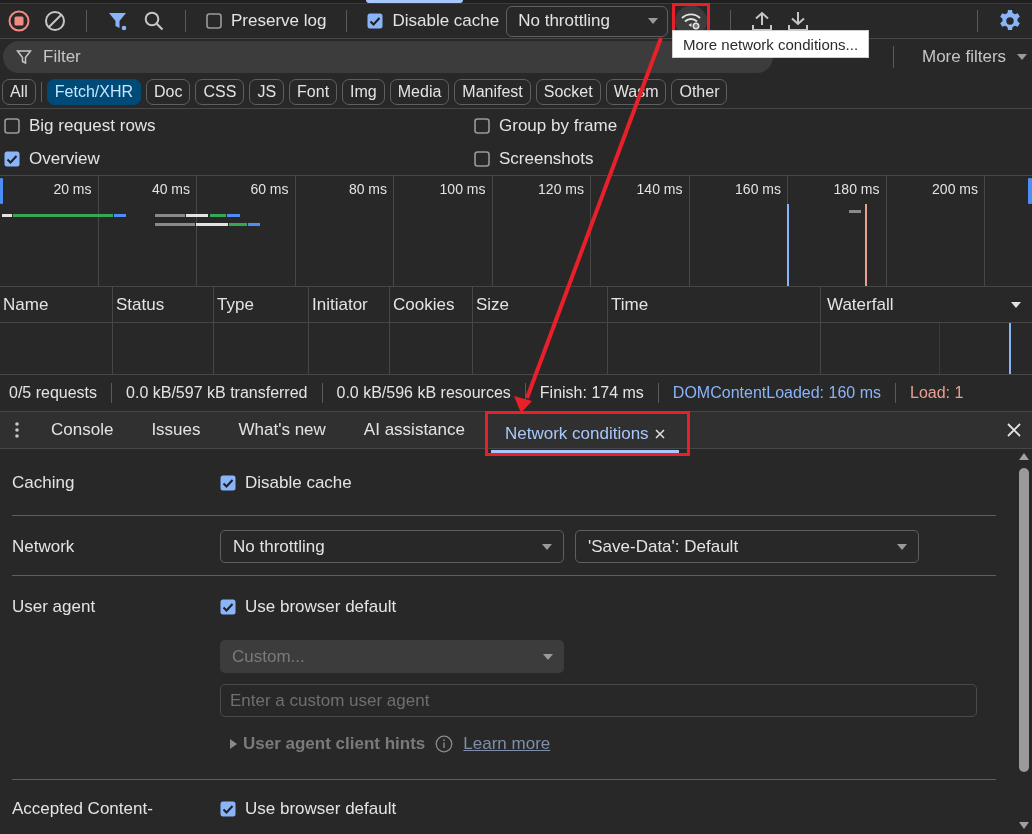 This screenshot has width=1032, height=834. What do you see at coordinates (561, 189) in the screenshot?
I see `tick-label: 120 ms` at bounding box center [561, 189].